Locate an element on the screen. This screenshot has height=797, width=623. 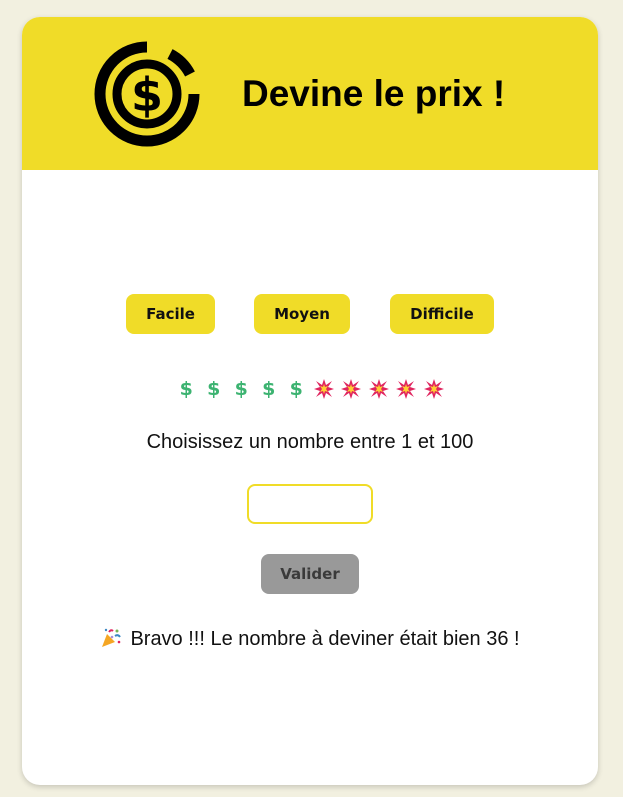
submit-button: Valider is located at coordinates (310, 574).